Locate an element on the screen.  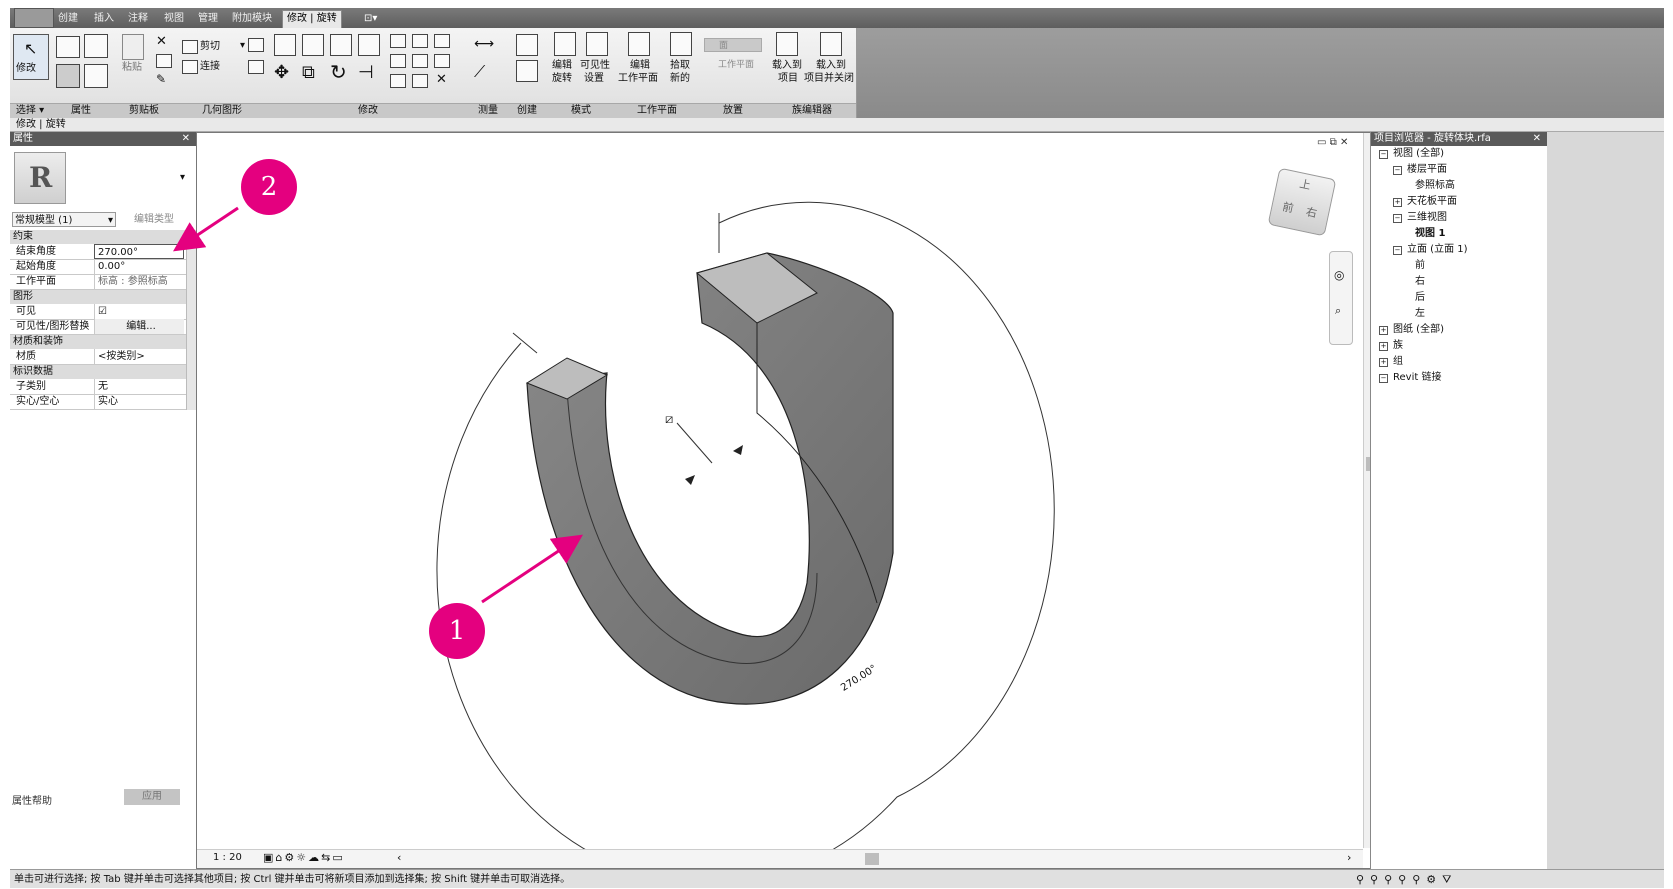
browser-item: 后 is located at coordinates (1416, 298).